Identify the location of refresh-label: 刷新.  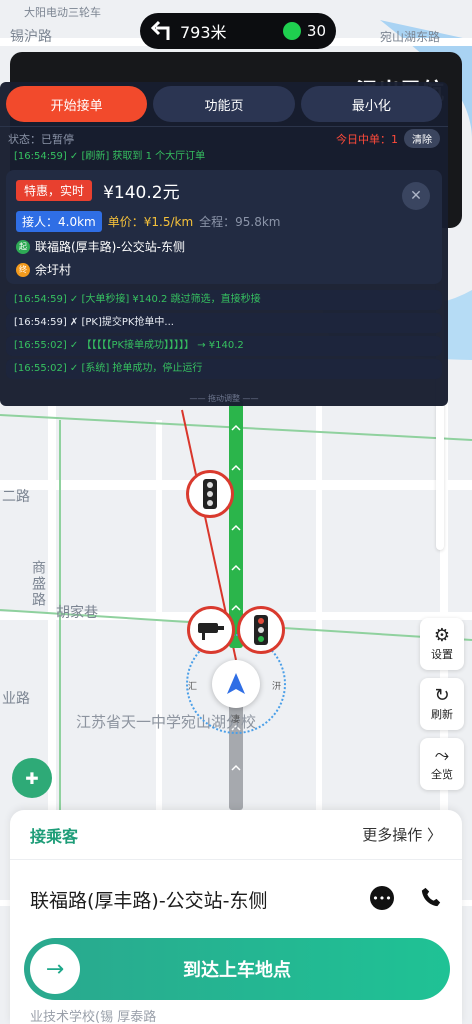
(442, 714).